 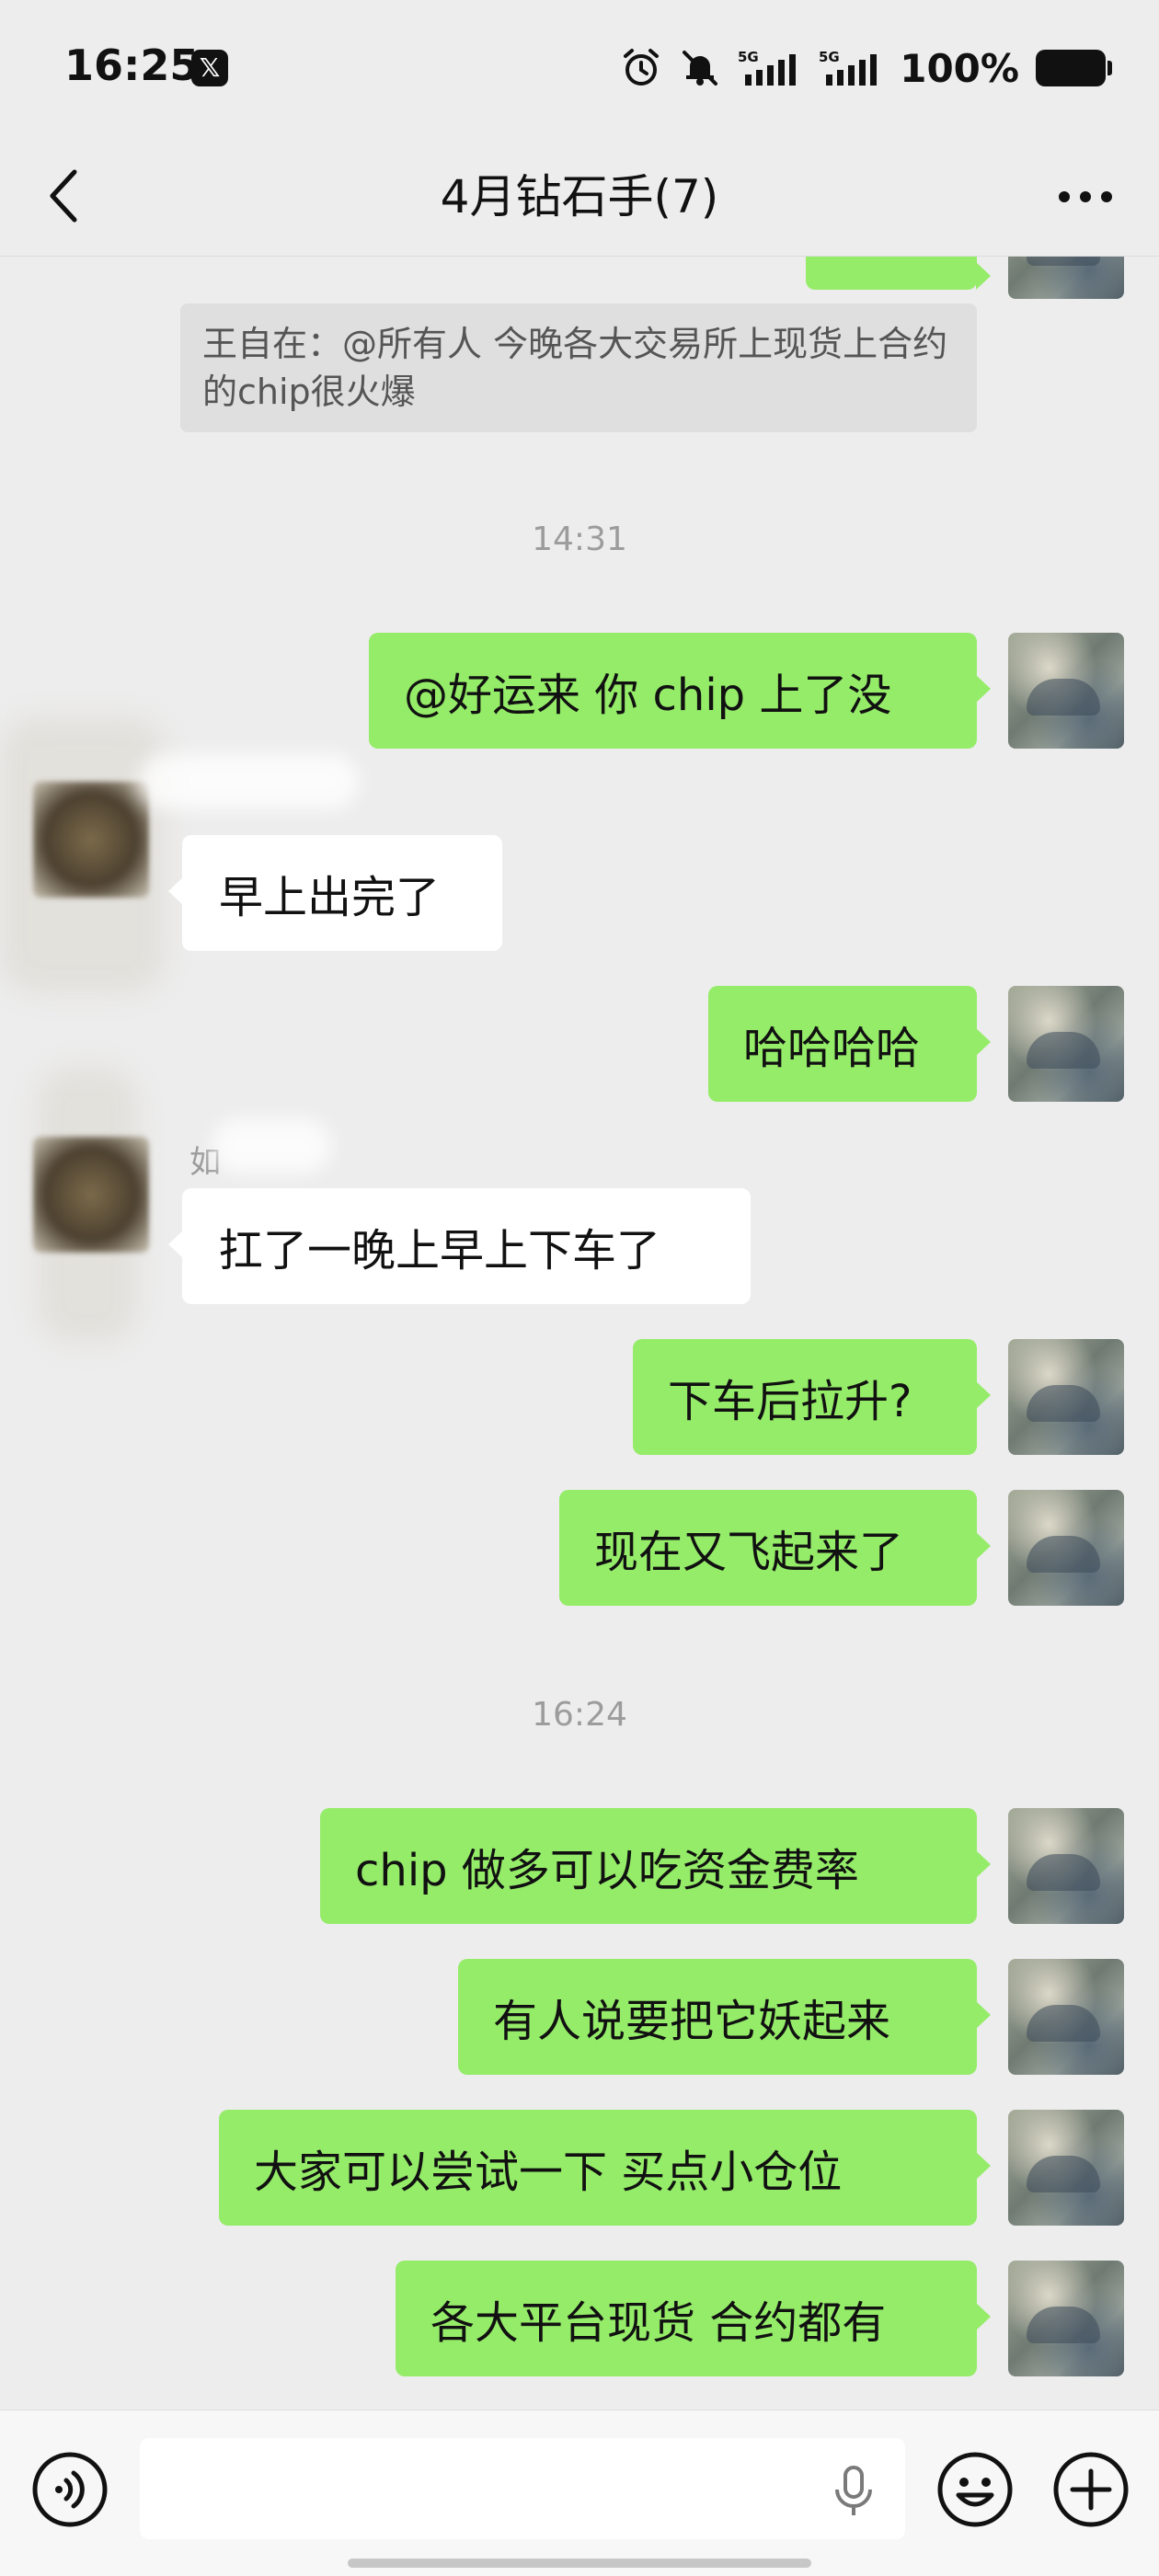 I want to click on network-label-2: 5G, so click(x=829, y=57).